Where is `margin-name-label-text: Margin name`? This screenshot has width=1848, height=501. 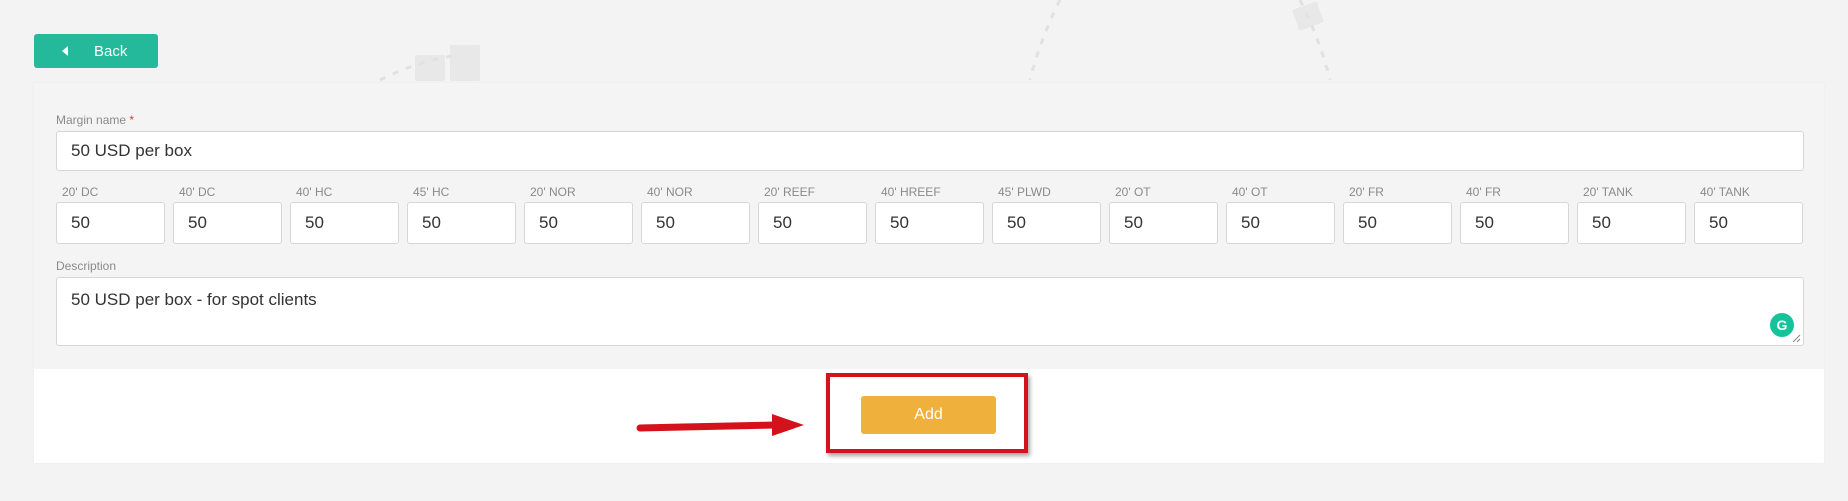
margin-name-label-text: Margin name is located at coordinates (91, 120).